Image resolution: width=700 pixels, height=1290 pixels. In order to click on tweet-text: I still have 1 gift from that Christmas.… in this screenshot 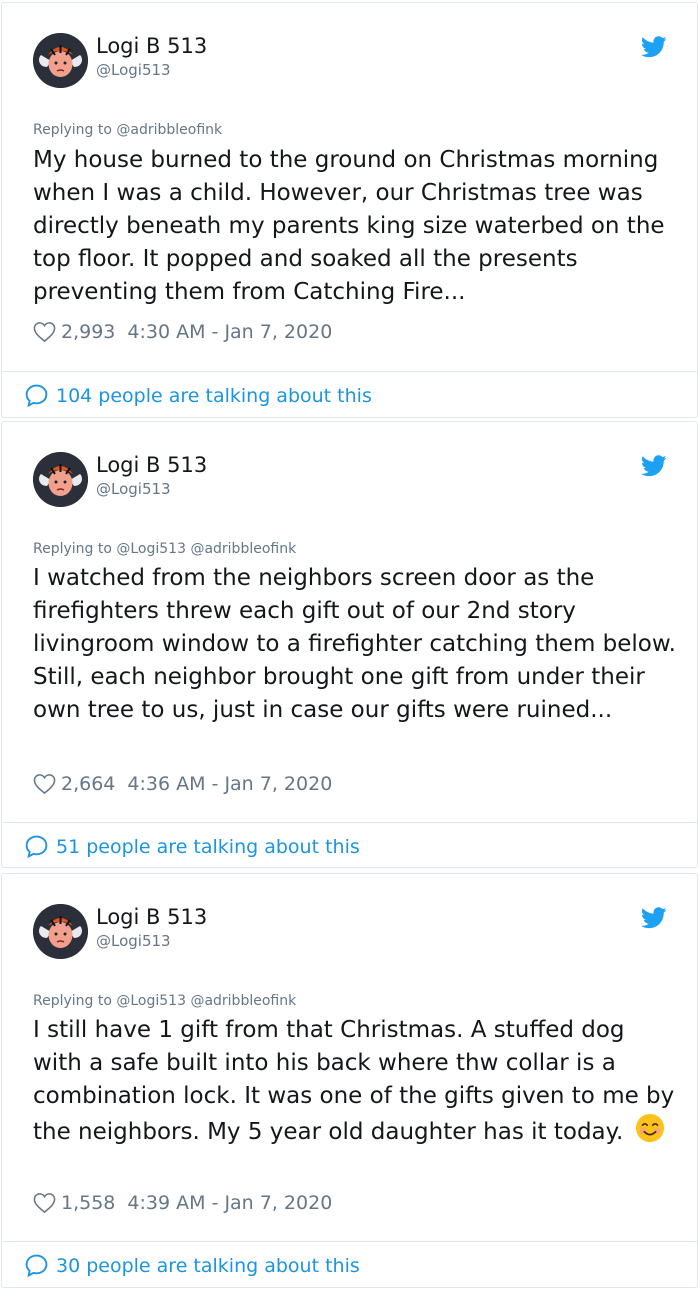, I will do `click(355, 1081)`.